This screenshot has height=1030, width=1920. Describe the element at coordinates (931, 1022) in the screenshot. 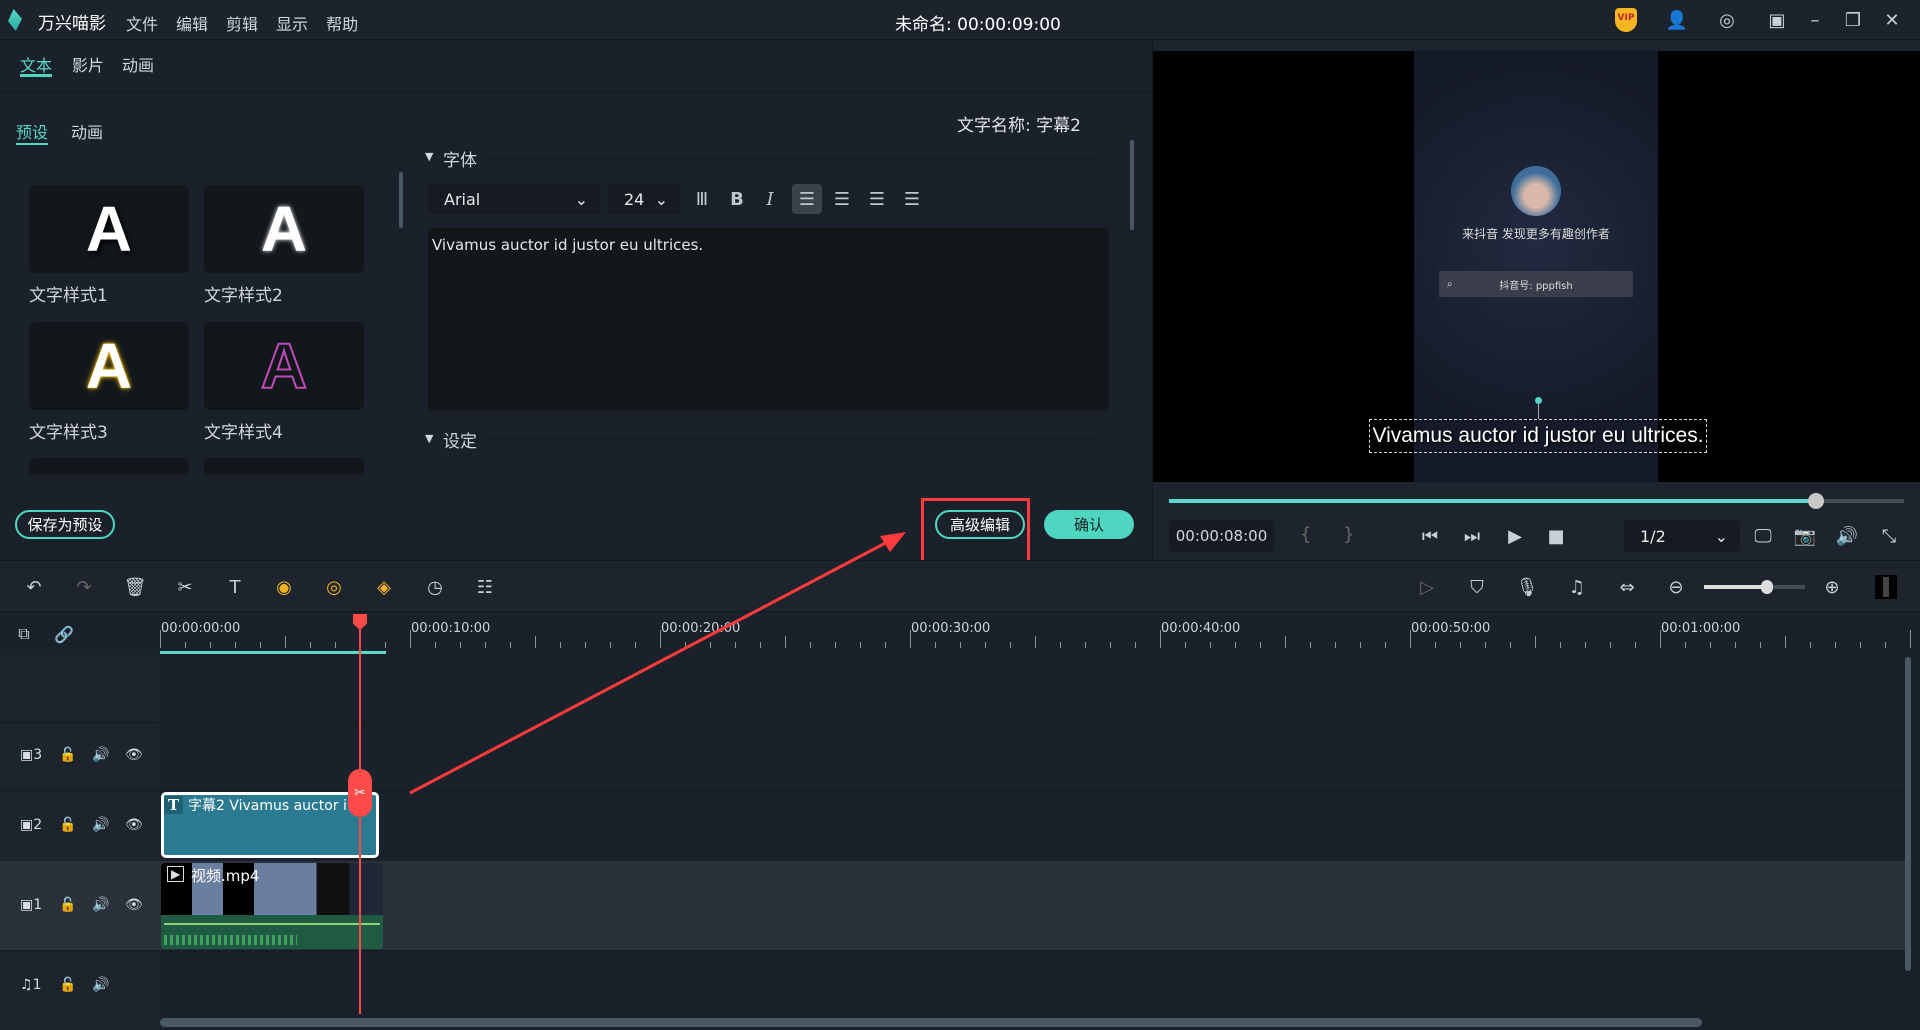

I see `timeline-horizontal-scrollbar` at that location.